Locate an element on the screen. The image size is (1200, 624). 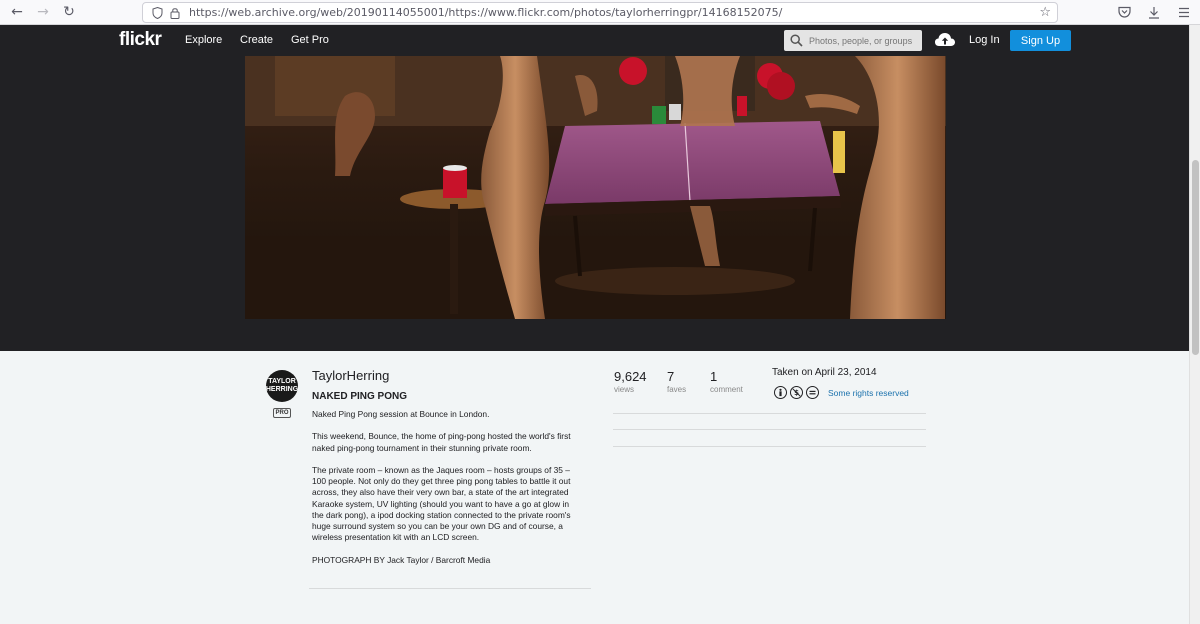
menu-icon is located at coordinates (1184, 12).